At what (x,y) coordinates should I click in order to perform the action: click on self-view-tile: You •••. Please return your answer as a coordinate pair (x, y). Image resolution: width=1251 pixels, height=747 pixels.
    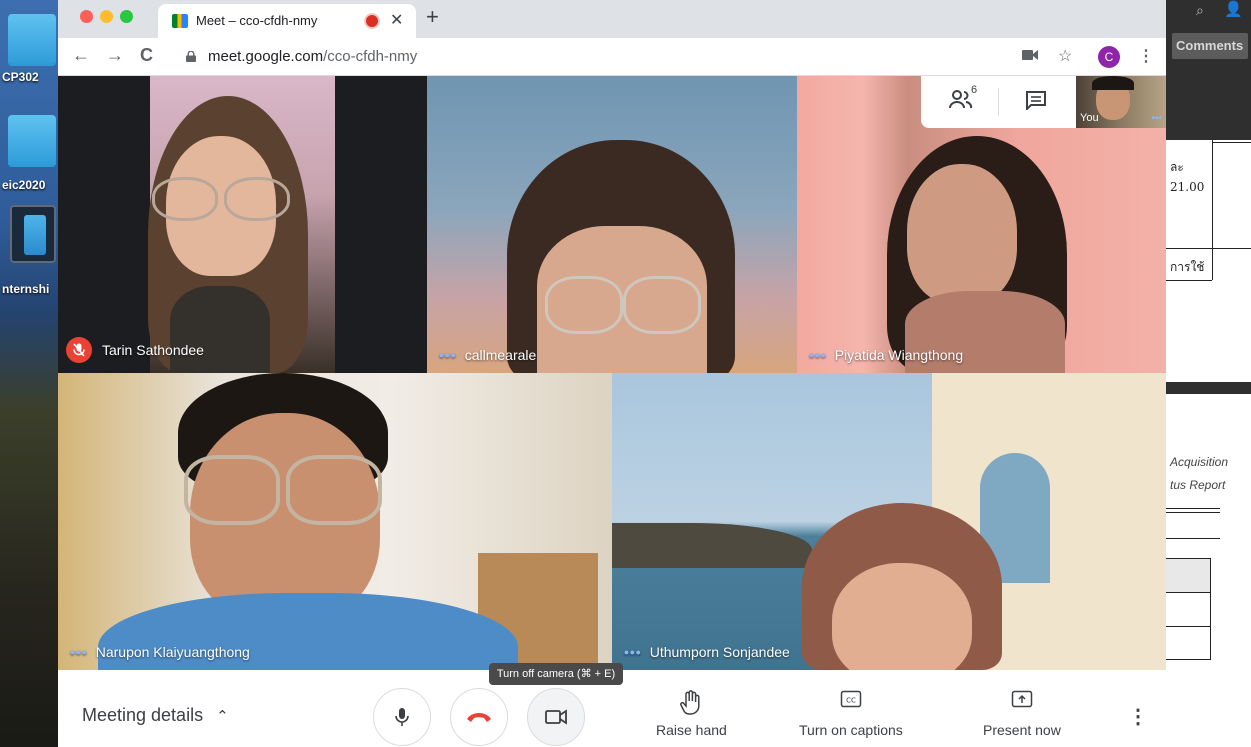
    Looking at the image, I should click on (1121, 102).